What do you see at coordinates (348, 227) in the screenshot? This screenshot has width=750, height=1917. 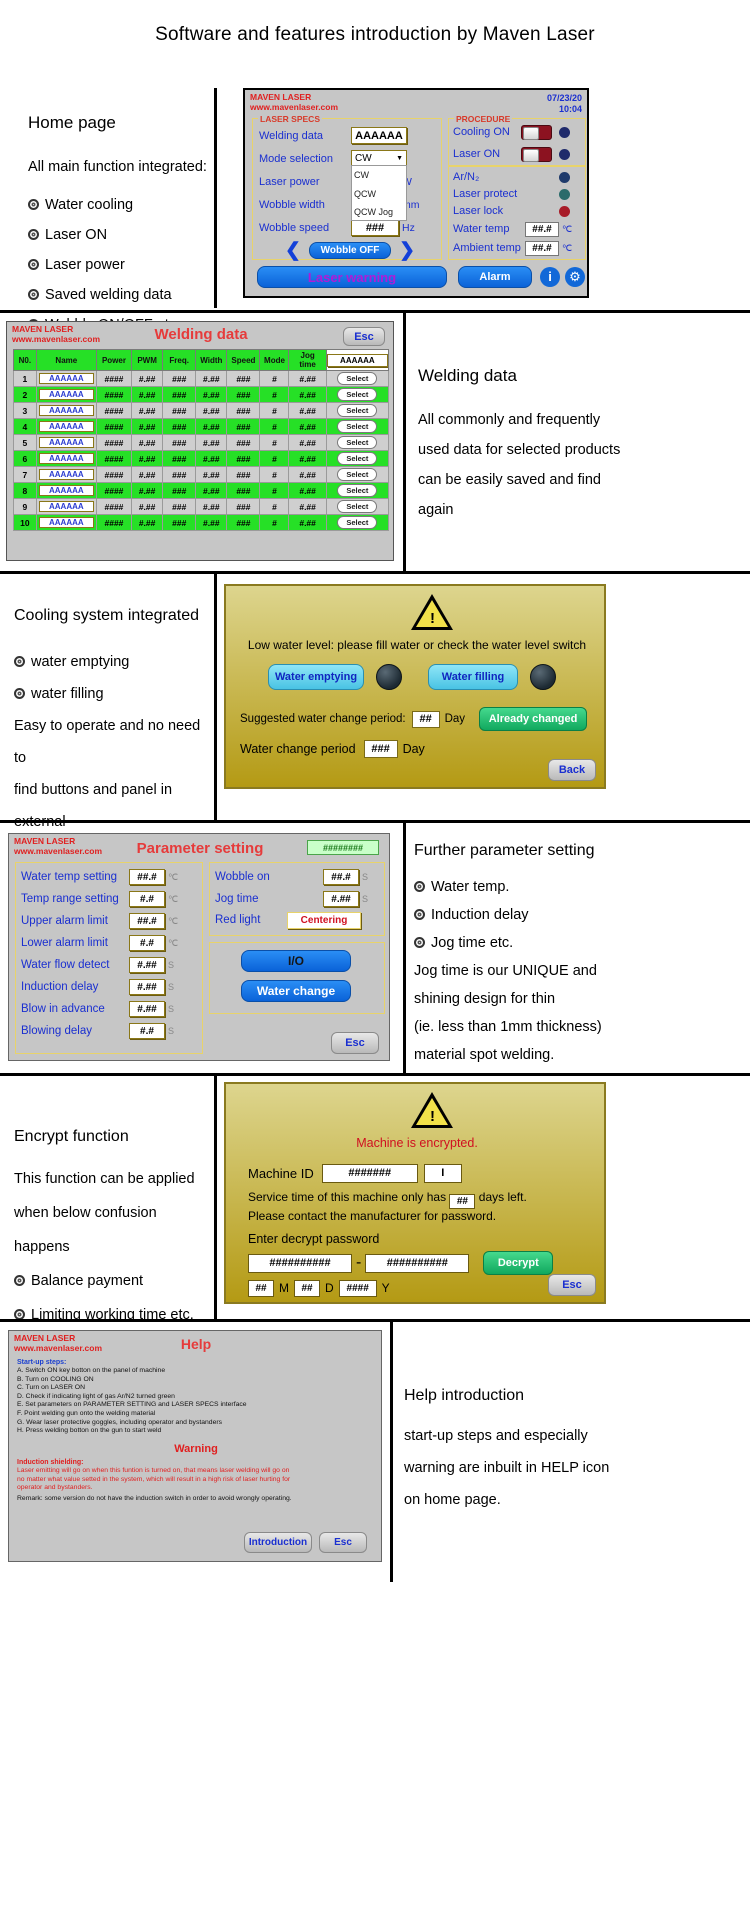 I see `field-wobble-speed: Wobble speed ### Hz` at bounding box center [348, 227].